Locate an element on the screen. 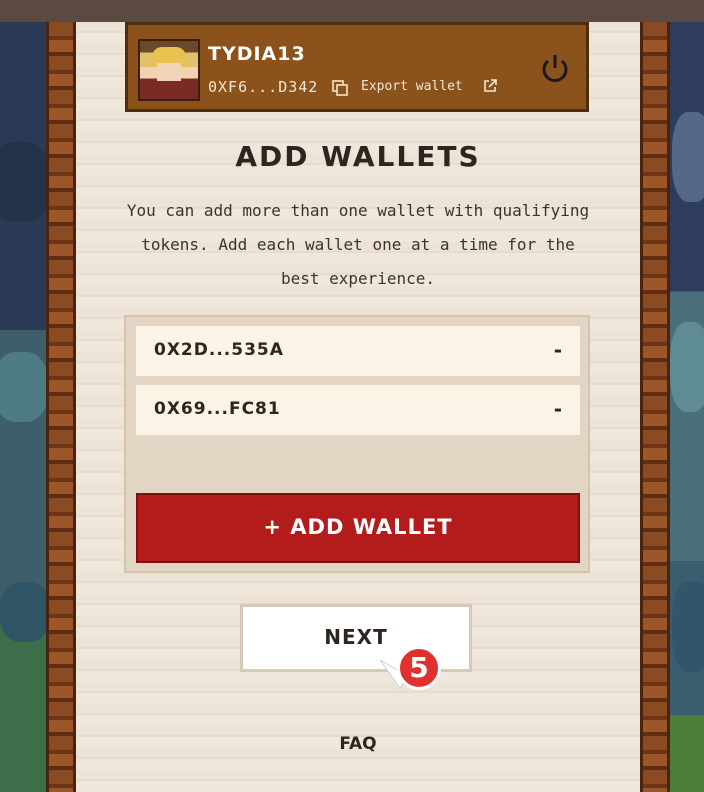 Image resolution: width=704 pixels, height=792 pixels. wooden-pole-left is located at coordinates (61, 407).